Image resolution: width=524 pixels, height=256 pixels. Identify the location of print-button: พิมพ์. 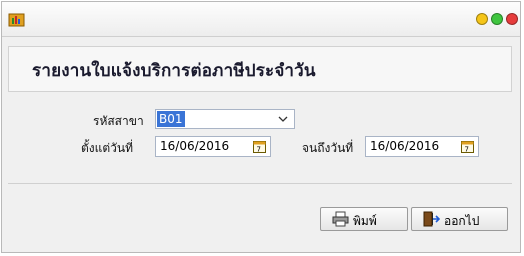
(364, 219).